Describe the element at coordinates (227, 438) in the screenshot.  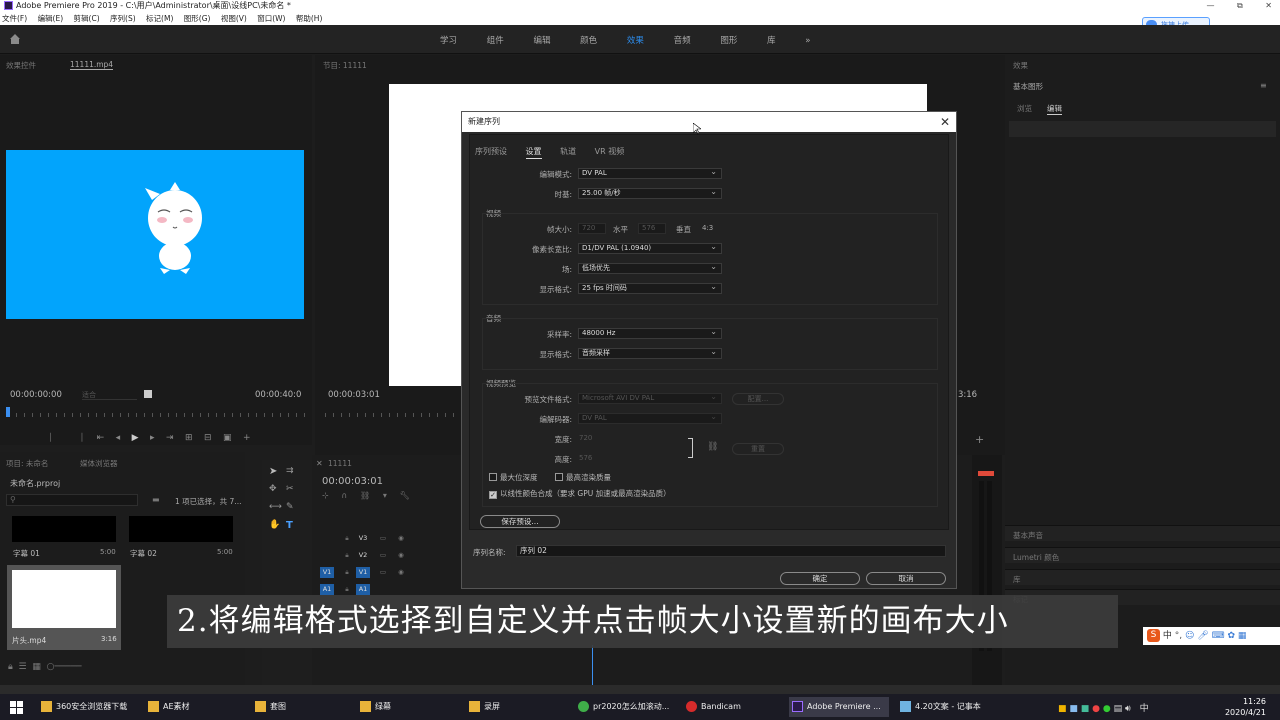
I see `export-frame-icon: ▣` at that location.